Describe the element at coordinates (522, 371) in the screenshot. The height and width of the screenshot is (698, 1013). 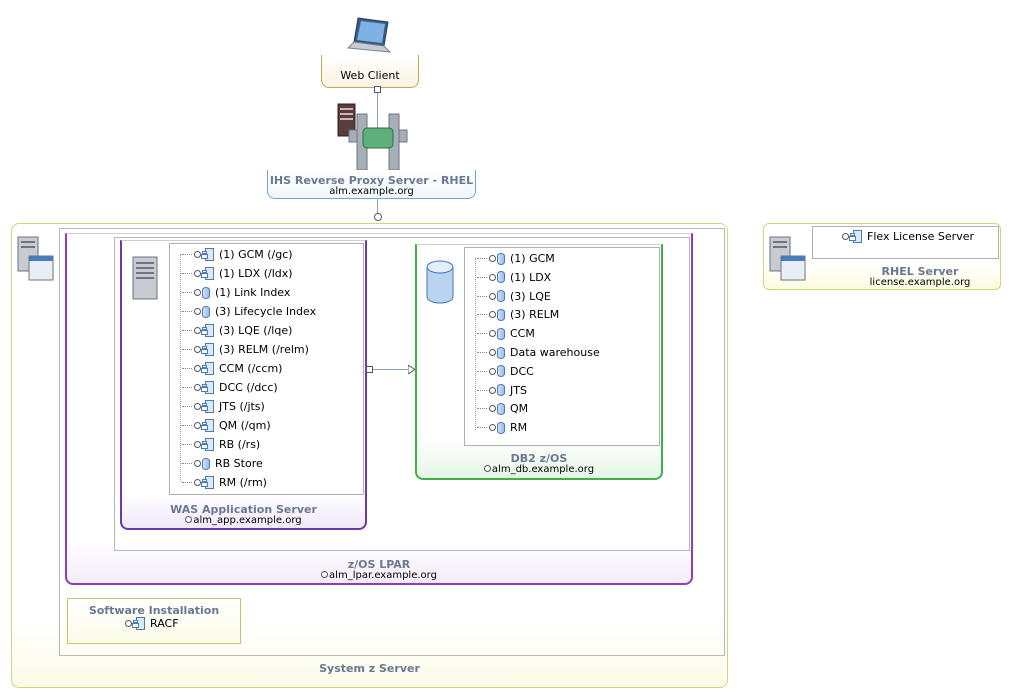
I see `list-item-label: DCC` at that location.